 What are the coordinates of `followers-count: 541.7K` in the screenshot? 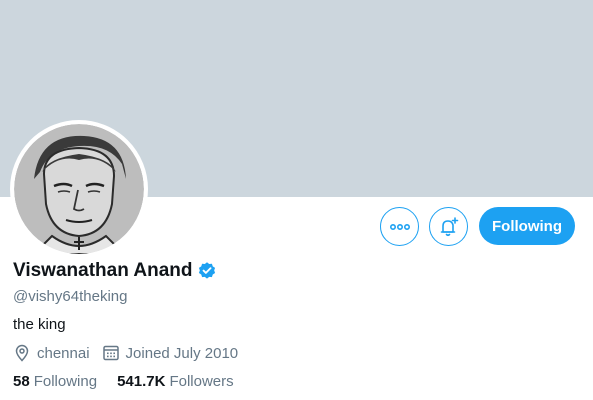 It's located at (141, 381).